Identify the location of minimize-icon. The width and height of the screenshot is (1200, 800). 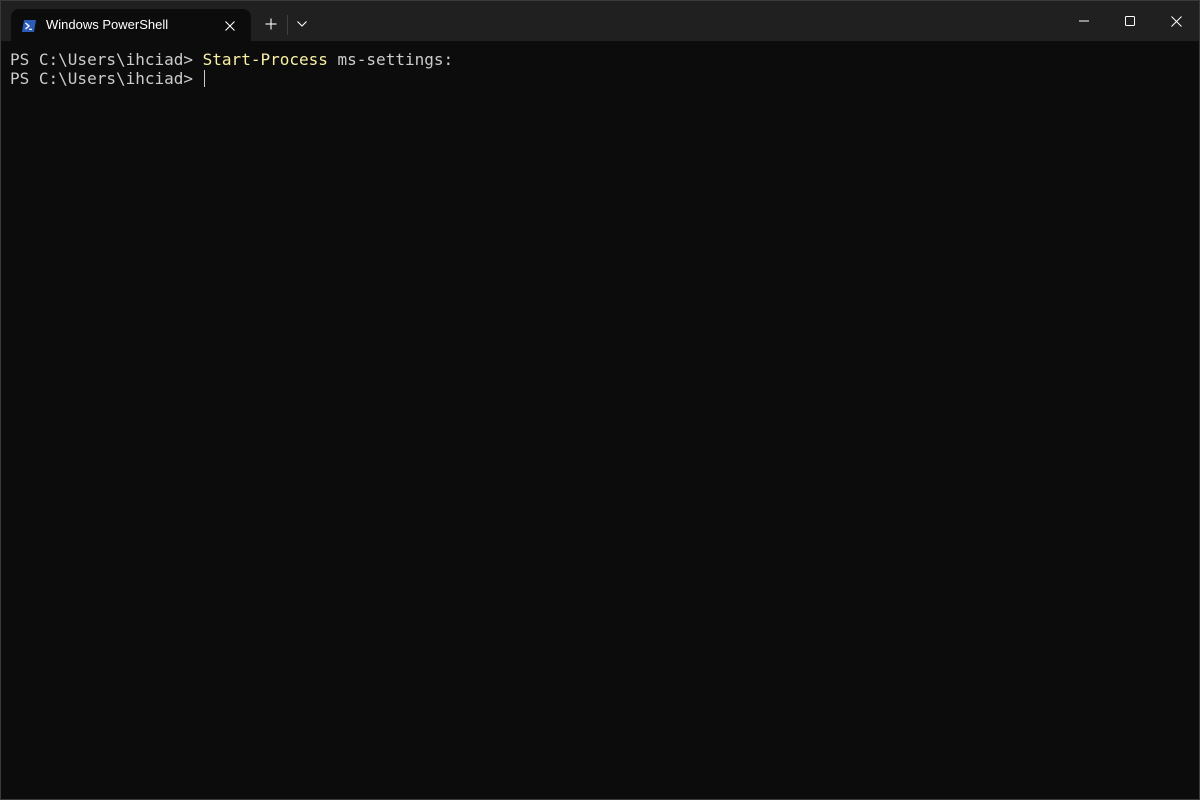
(1084, 21).